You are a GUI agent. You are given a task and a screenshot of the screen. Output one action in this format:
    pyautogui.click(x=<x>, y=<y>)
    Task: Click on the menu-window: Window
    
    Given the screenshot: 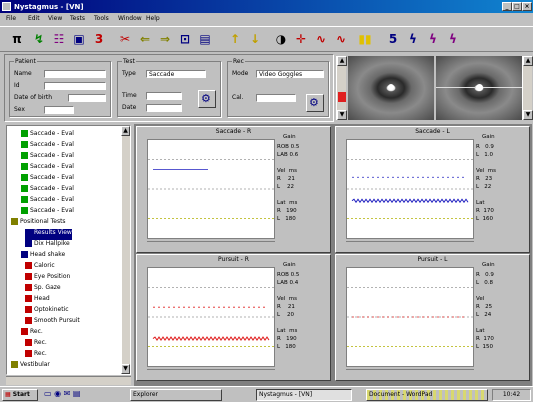 What is the action you would take?
    pyautogui.click(x=130, y=18)
    